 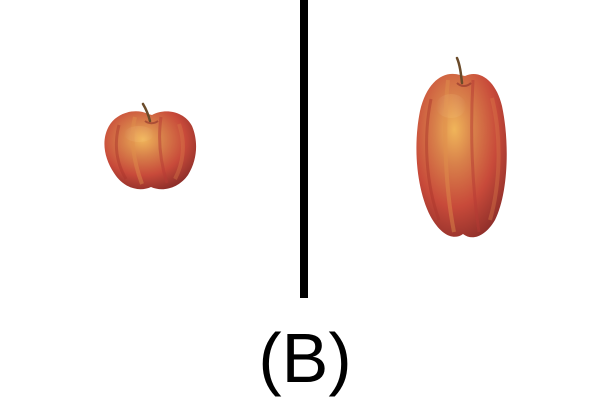 I want to click on apple-image-left, so click(x=150, y=146).